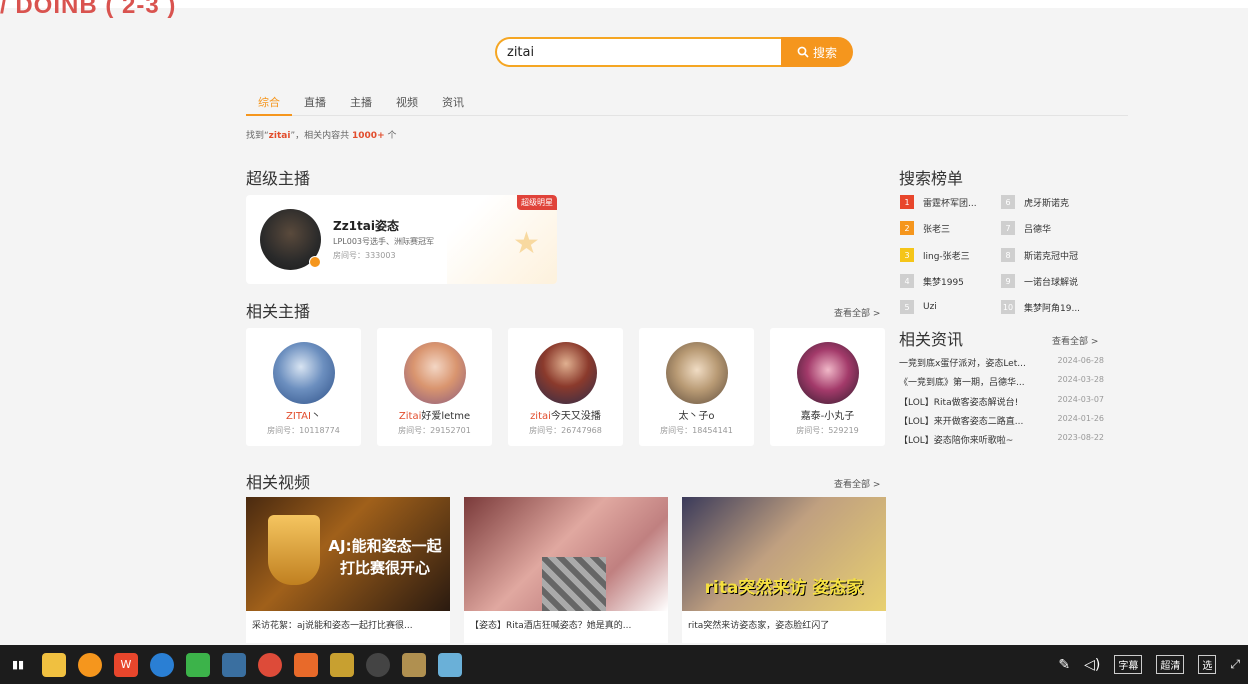 The image size is (1248, 684). I want to click on related-anchors-title: 相关主播, so click(278, 311).